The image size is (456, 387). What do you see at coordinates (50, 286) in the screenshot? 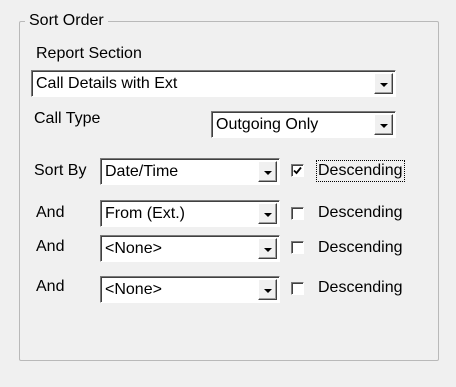
I see `and-label-3: And` at bounding box center [50, 286].